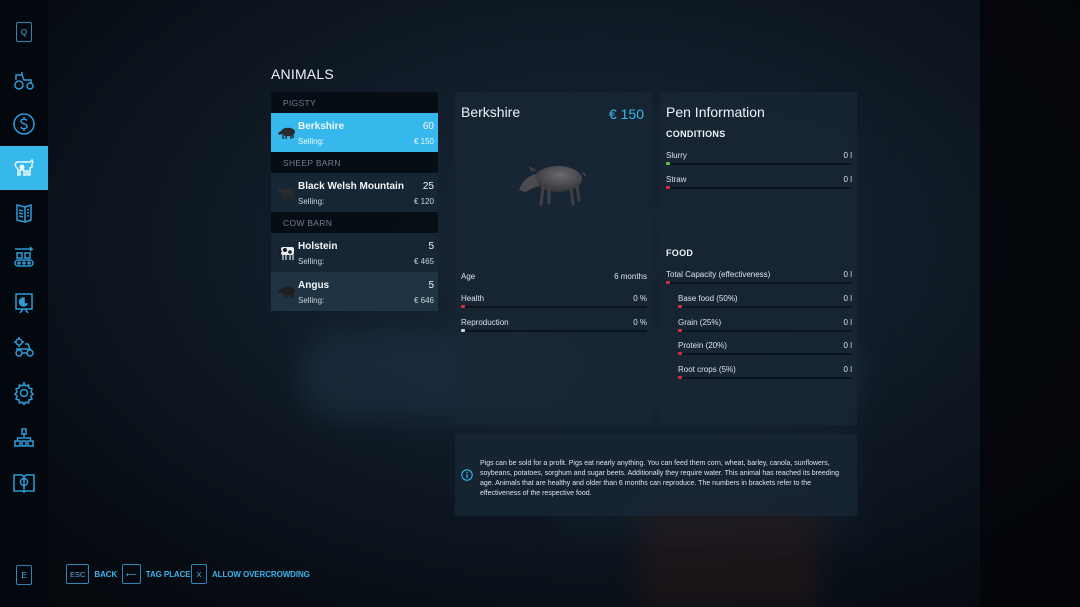  Describe the element at coordinates (676, 179) in the screenshot. I see `stat-label: Straw` at that location.